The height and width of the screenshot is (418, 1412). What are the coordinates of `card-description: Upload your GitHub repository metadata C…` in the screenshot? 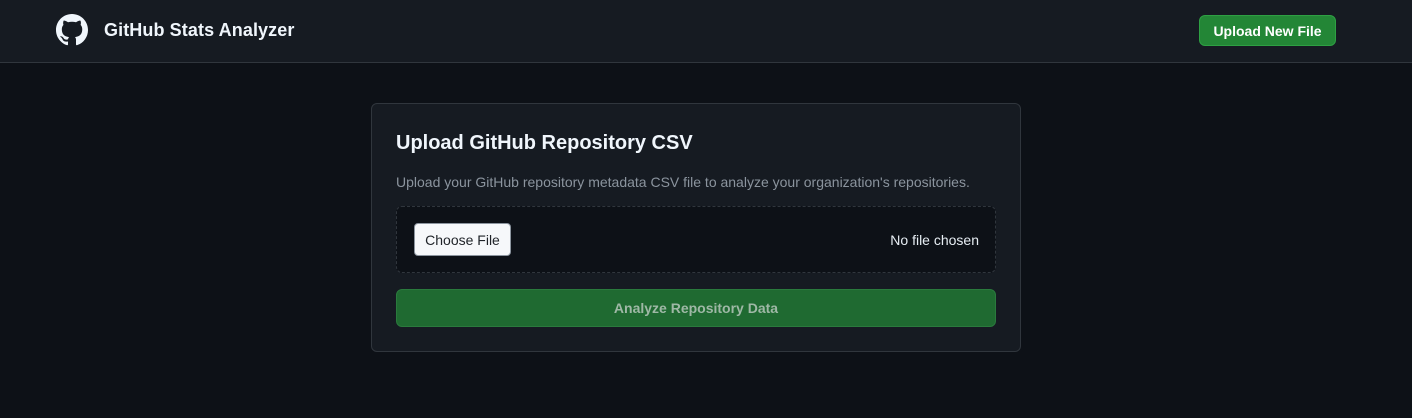 It's located at (683, 182).